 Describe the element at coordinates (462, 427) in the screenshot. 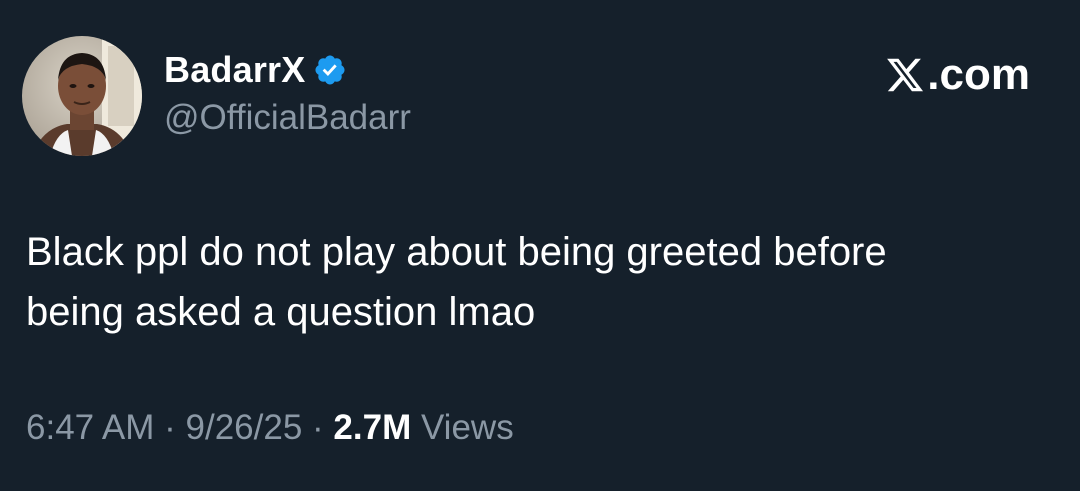

I see `views-label: Views` at that location.